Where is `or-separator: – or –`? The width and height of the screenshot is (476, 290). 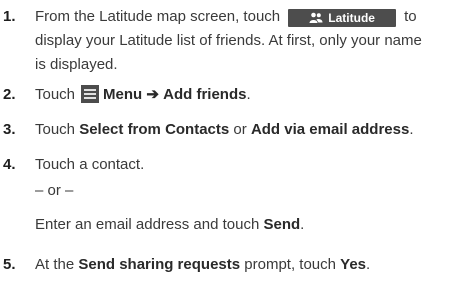 or-separator: – or – is located at coordinates (54, 190).